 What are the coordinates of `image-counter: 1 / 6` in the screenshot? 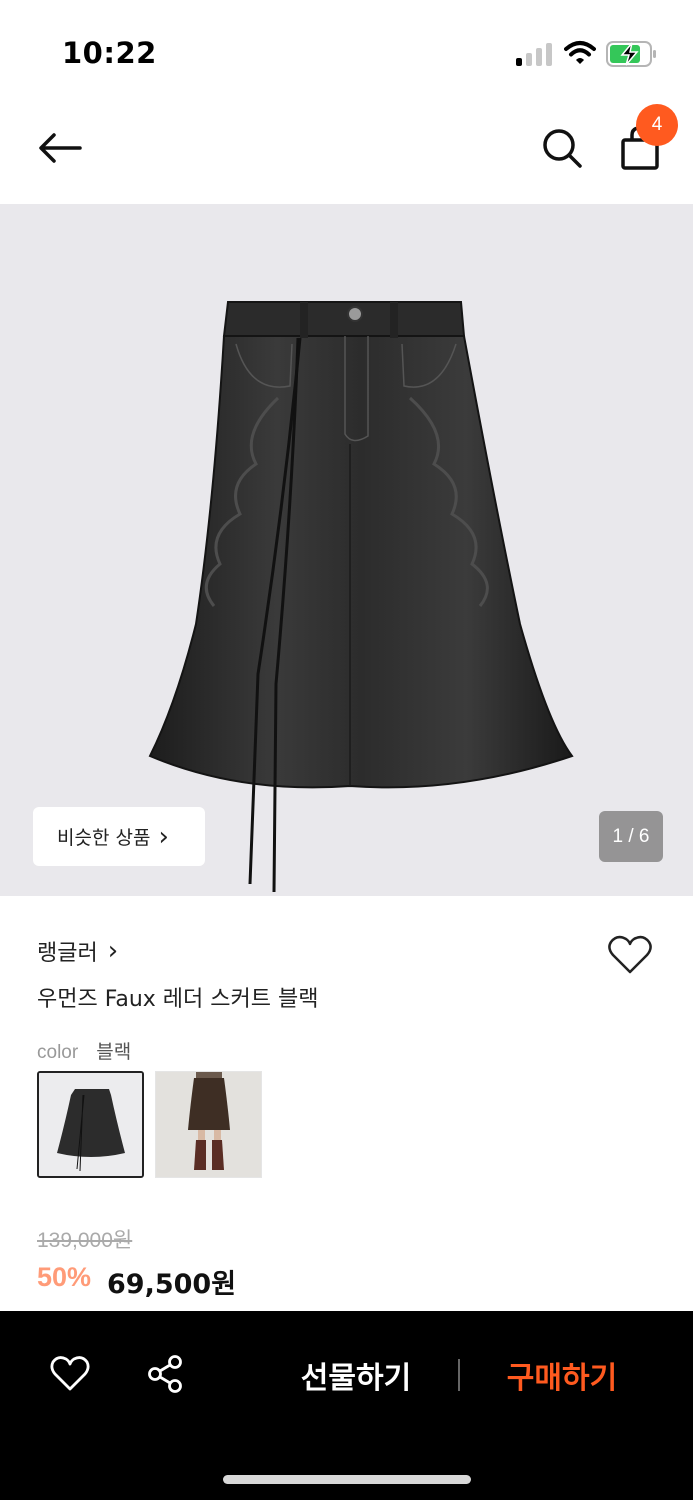 It's located at (631, 836).